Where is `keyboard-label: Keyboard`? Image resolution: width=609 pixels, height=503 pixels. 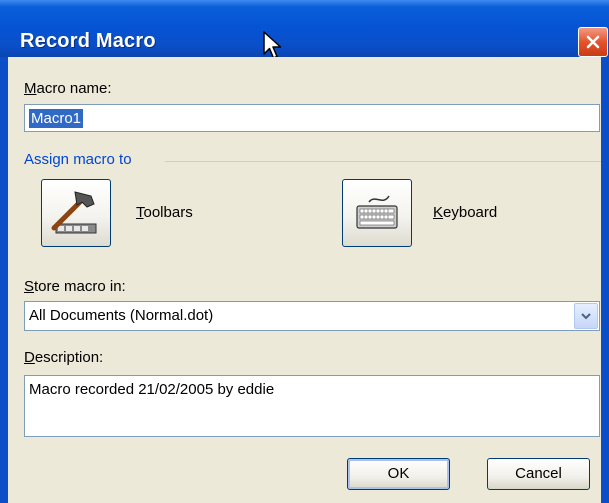 keyboard-label: Keyboard is located at coordinates (465, 212).